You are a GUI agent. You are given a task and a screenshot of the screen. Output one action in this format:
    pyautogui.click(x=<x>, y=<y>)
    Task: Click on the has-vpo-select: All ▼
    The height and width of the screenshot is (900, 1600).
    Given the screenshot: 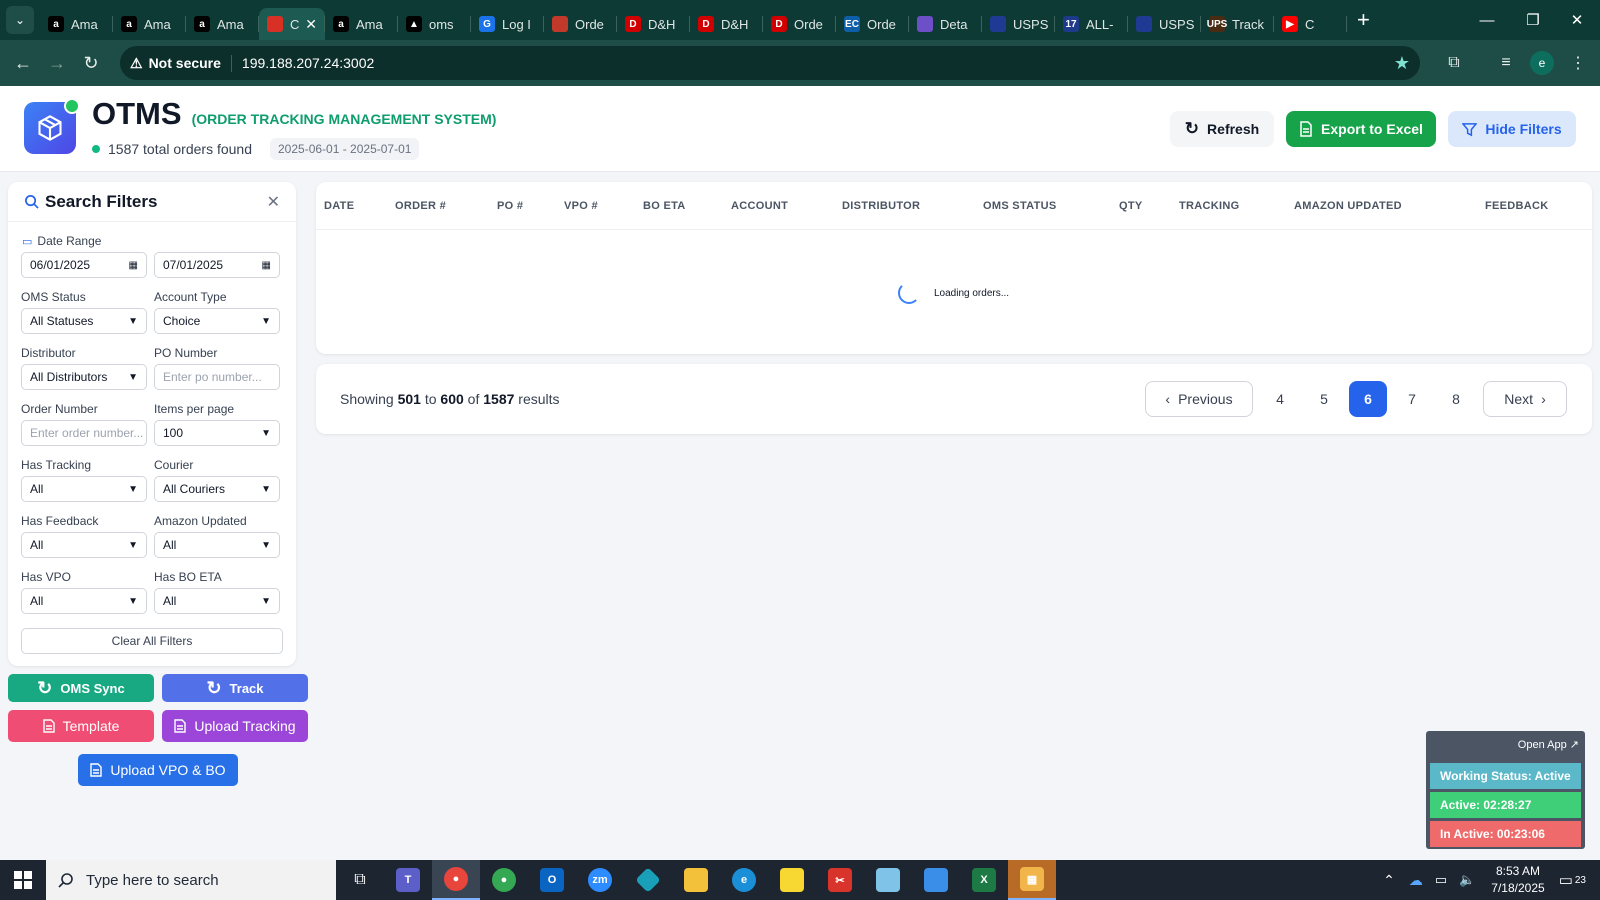 What is the action you would take?
    pyautogui.click(x=84, y=601)
    